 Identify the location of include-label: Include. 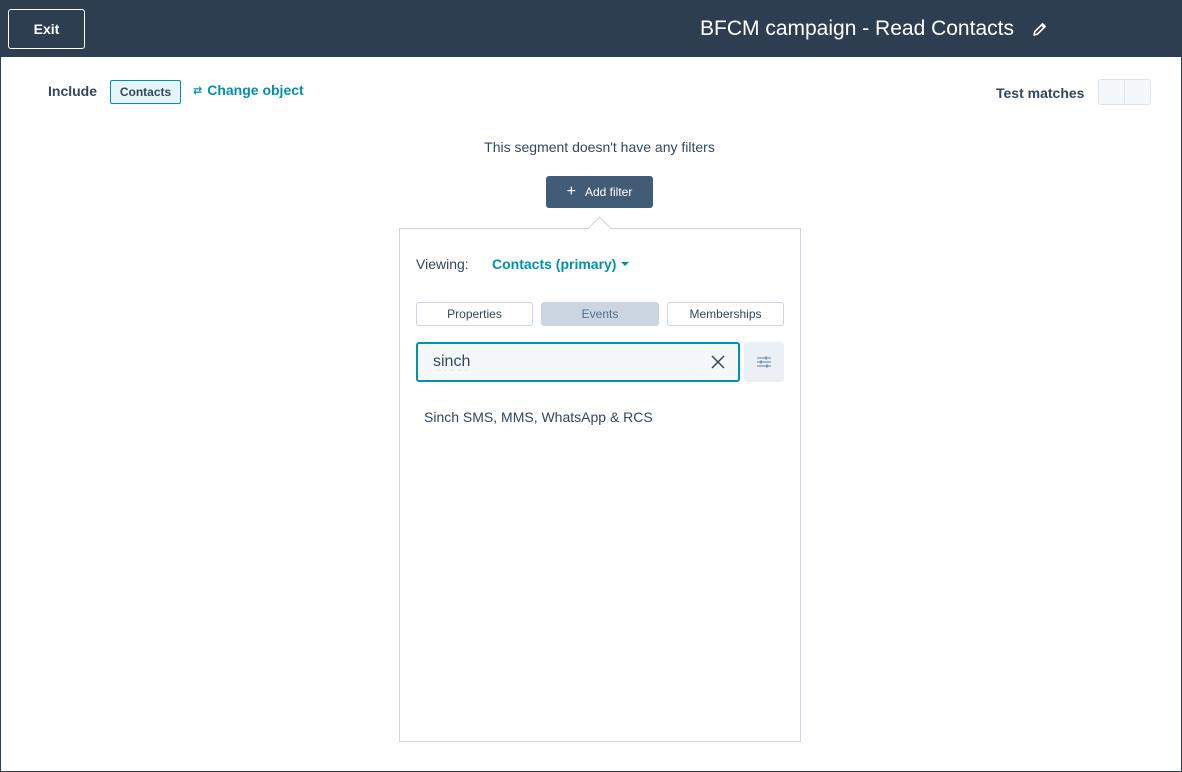
(73, 91).